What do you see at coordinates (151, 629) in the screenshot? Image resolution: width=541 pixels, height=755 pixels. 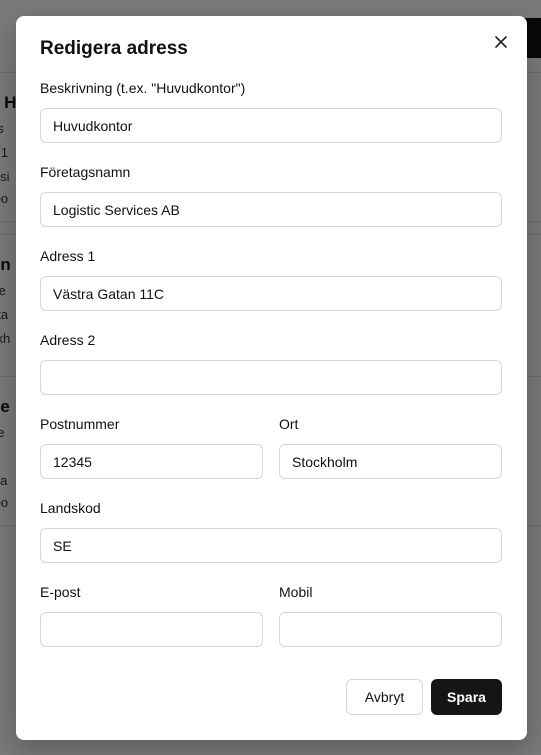 I see `email-input` at bounding box center [151, 629].